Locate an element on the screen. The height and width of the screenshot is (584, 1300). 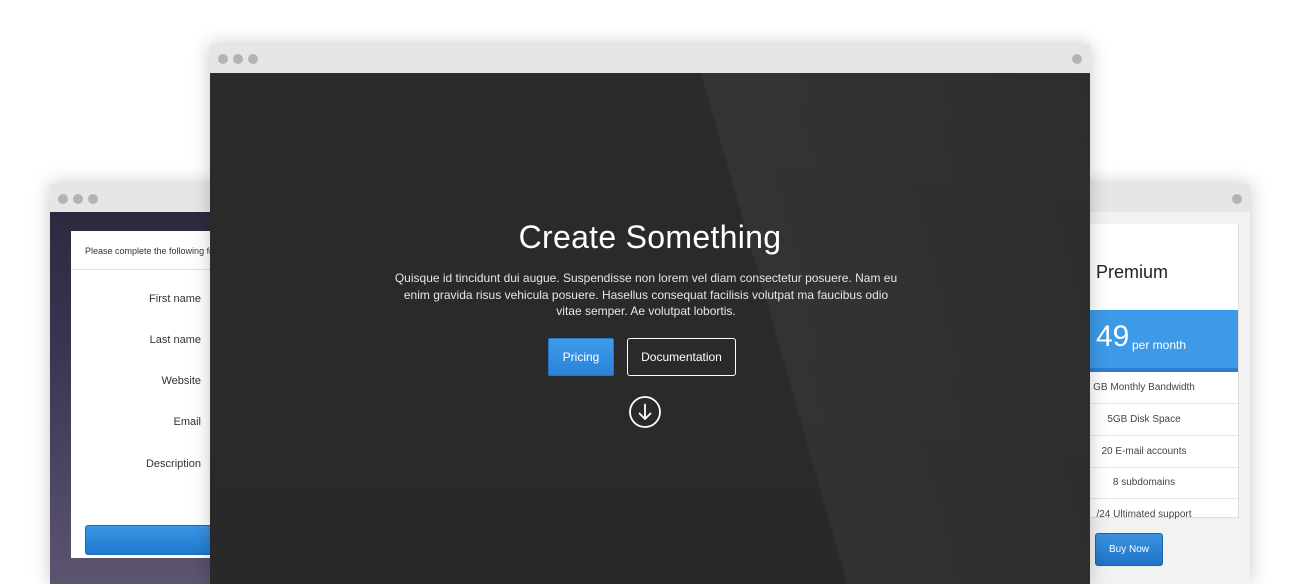
field-label-last-name: Last name is located at coordinates (175, 340).